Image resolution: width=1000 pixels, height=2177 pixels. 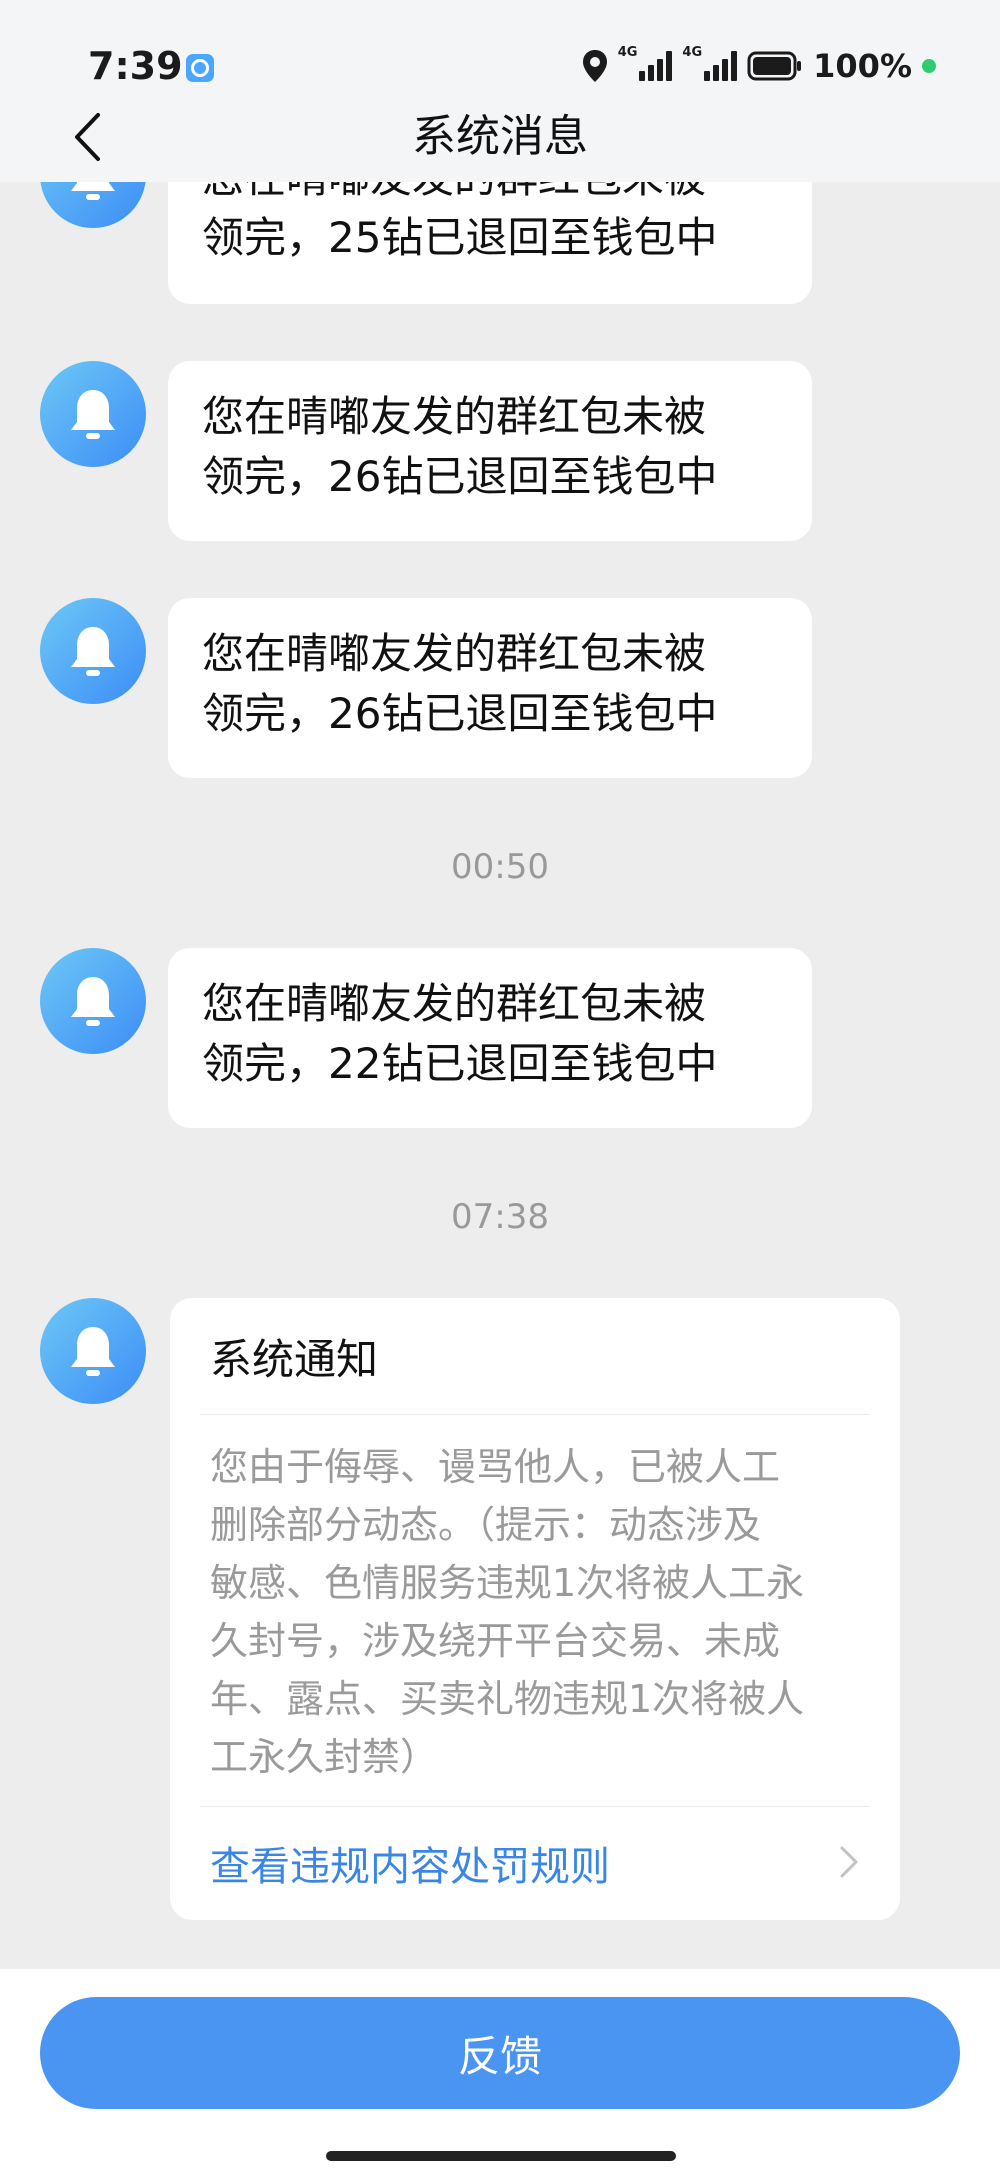 What do you see at coordinates (501, 2156) in the screenshot?
I see `home-indicator` at bounding box center [501, 2156].